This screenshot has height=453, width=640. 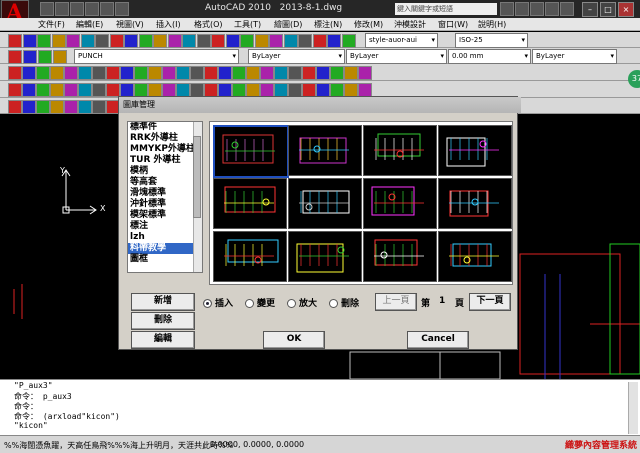 I want to click on category-list-item: 圖框, so click(x=165, y=259).